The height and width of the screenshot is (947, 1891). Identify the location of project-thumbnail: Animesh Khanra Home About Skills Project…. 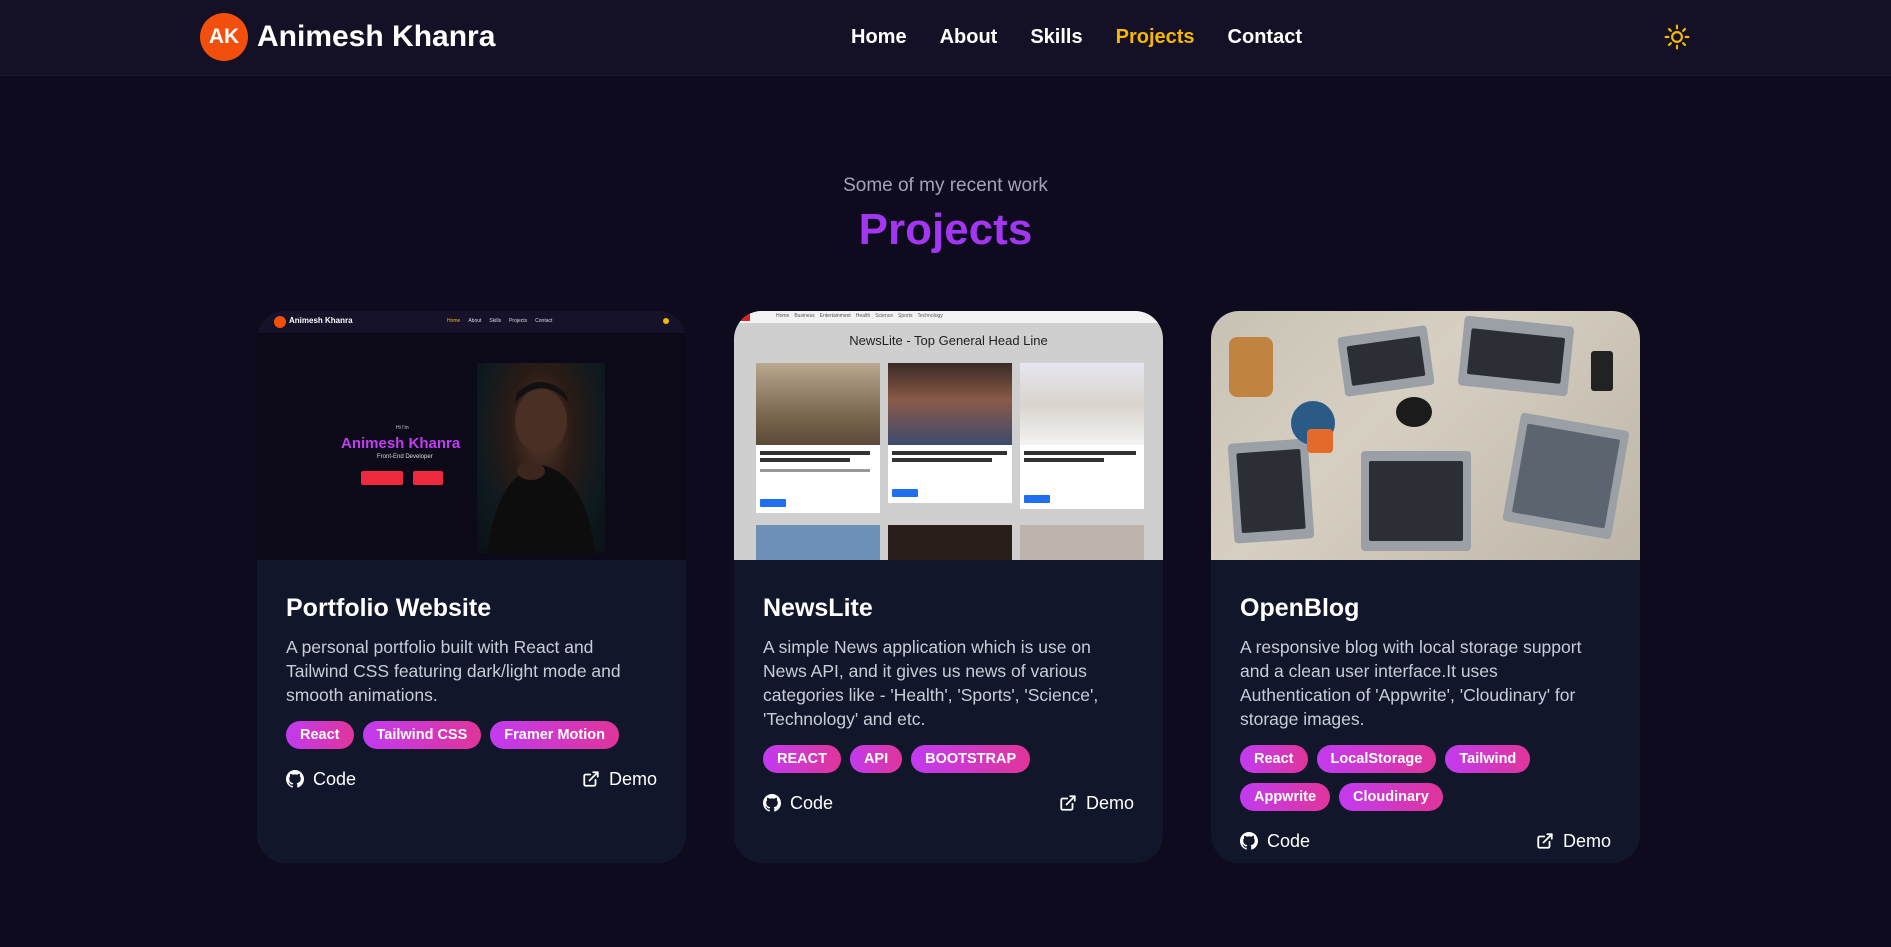
(471, 435).